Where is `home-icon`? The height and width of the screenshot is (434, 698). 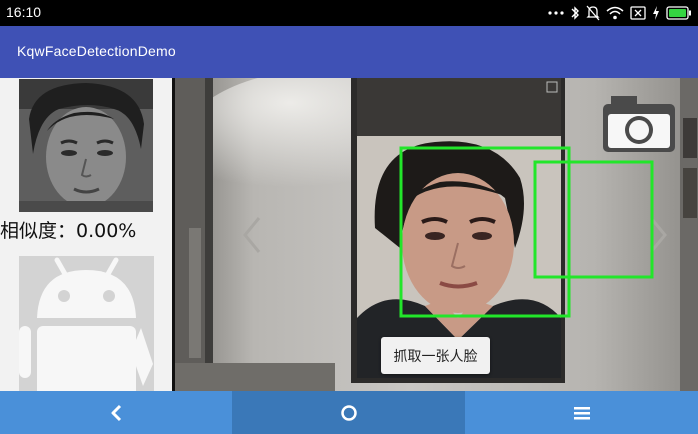
home-icon is located at coordinates (348, 412).